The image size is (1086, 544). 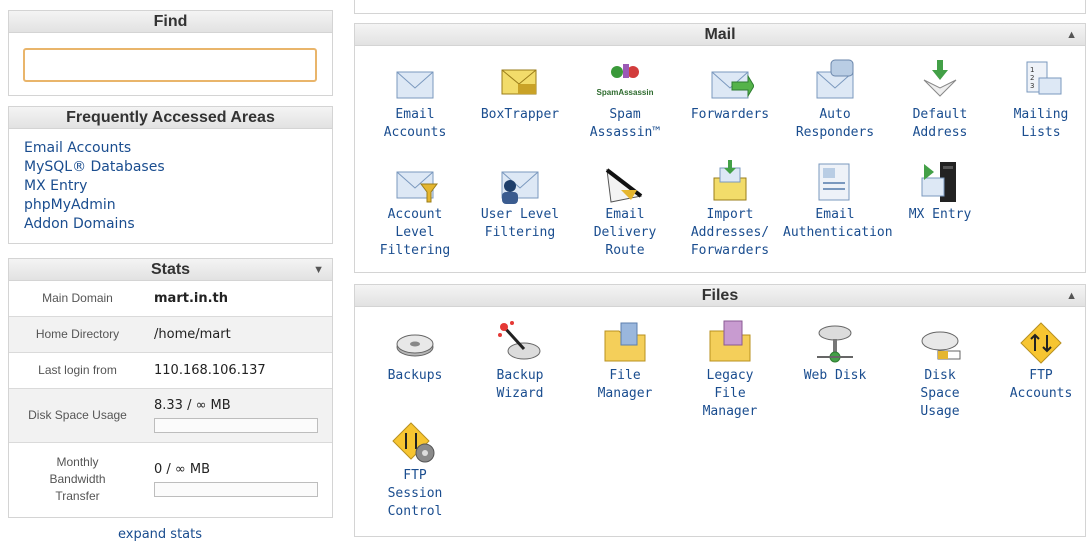 I want to click on legacy-folder-icon, so click(x=730, y=343).